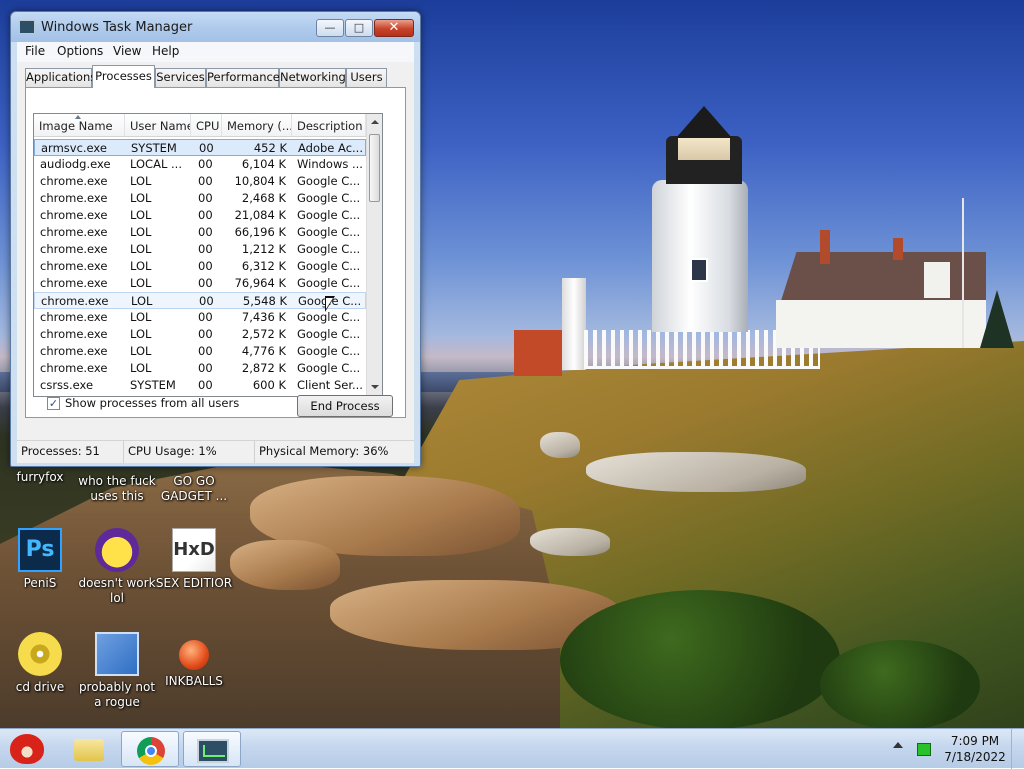 This screenshot has width=1024, height=769. I want to click on show-hidden-icons-icon, so click(898, 745).